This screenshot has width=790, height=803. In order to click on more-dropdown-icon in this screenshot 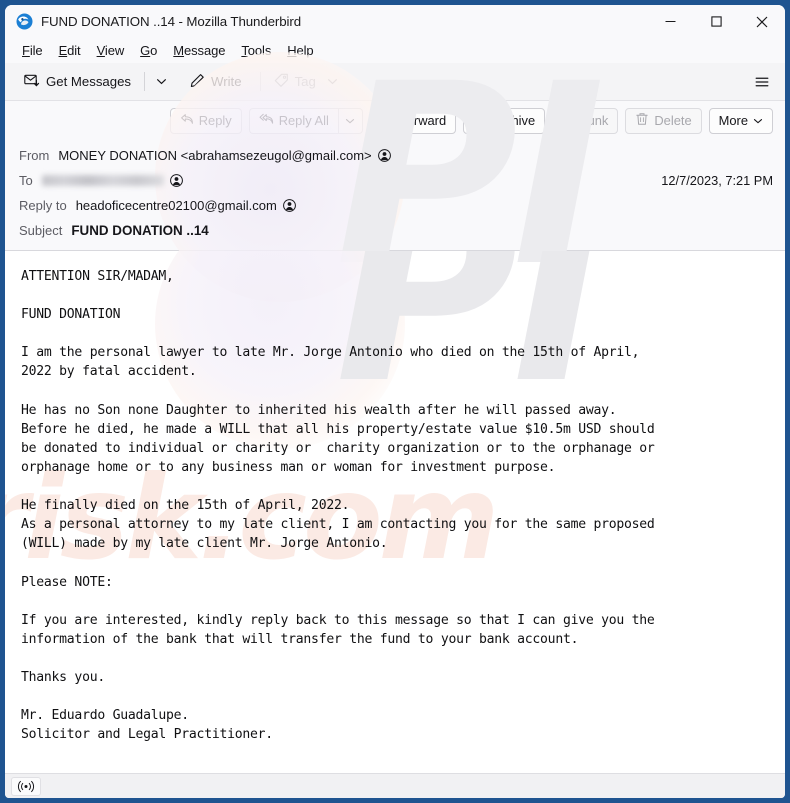, I will do `click(758, 121)`.